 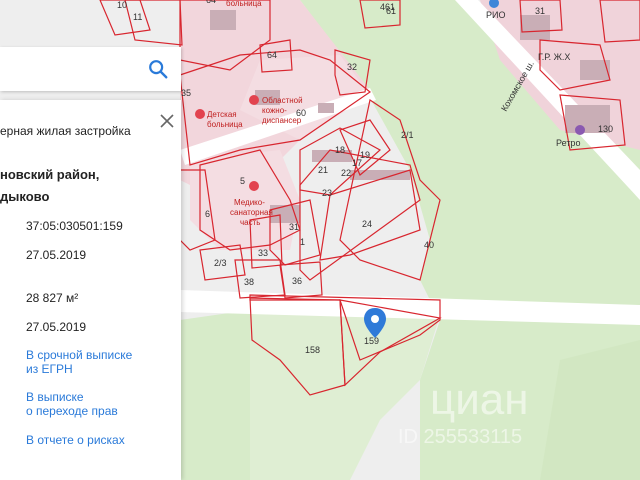 I want to click on parcel-number: 10, so click(x=122, y=5).